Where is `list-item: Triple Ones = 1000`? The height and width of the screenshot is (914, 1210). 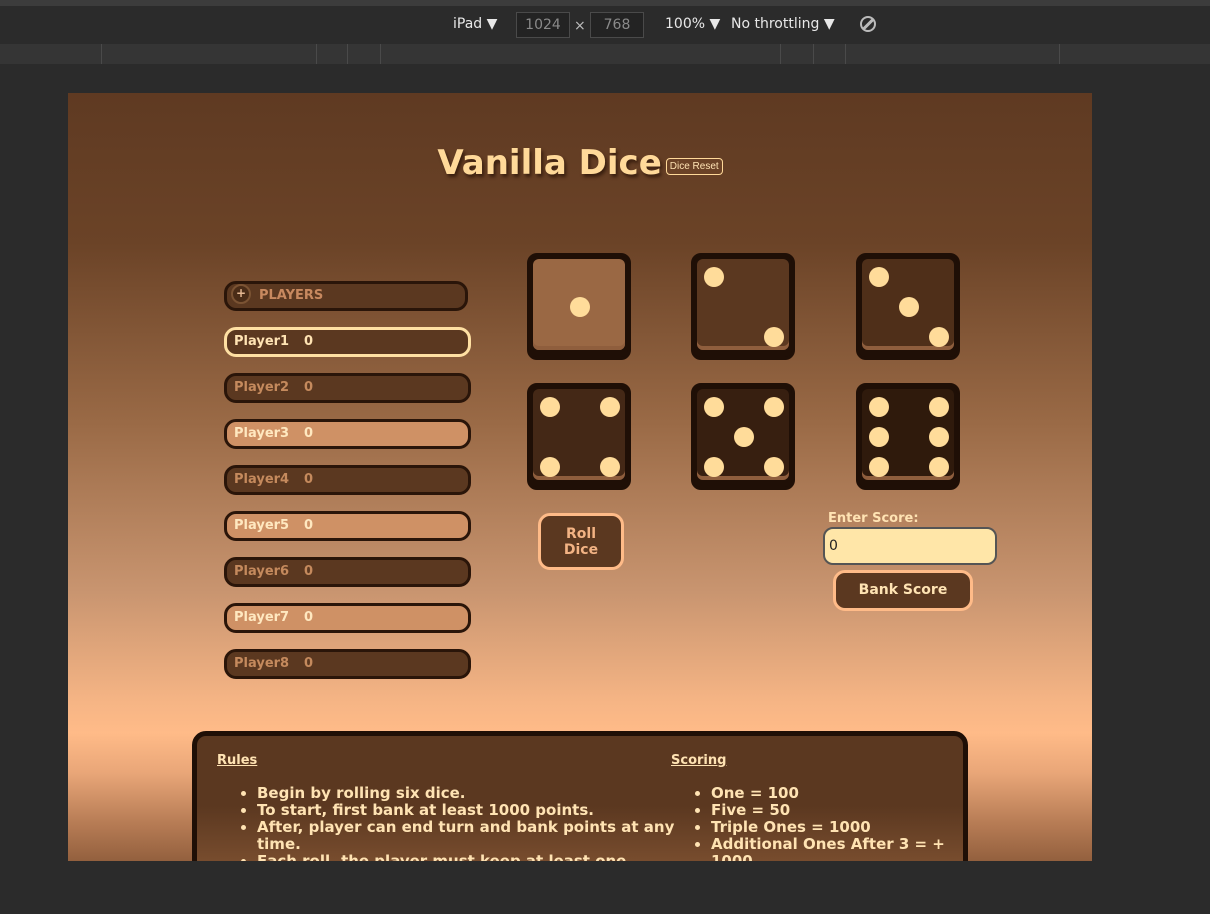
list-item: Triple Ones = 1000 is located at coordinates (836, 827).